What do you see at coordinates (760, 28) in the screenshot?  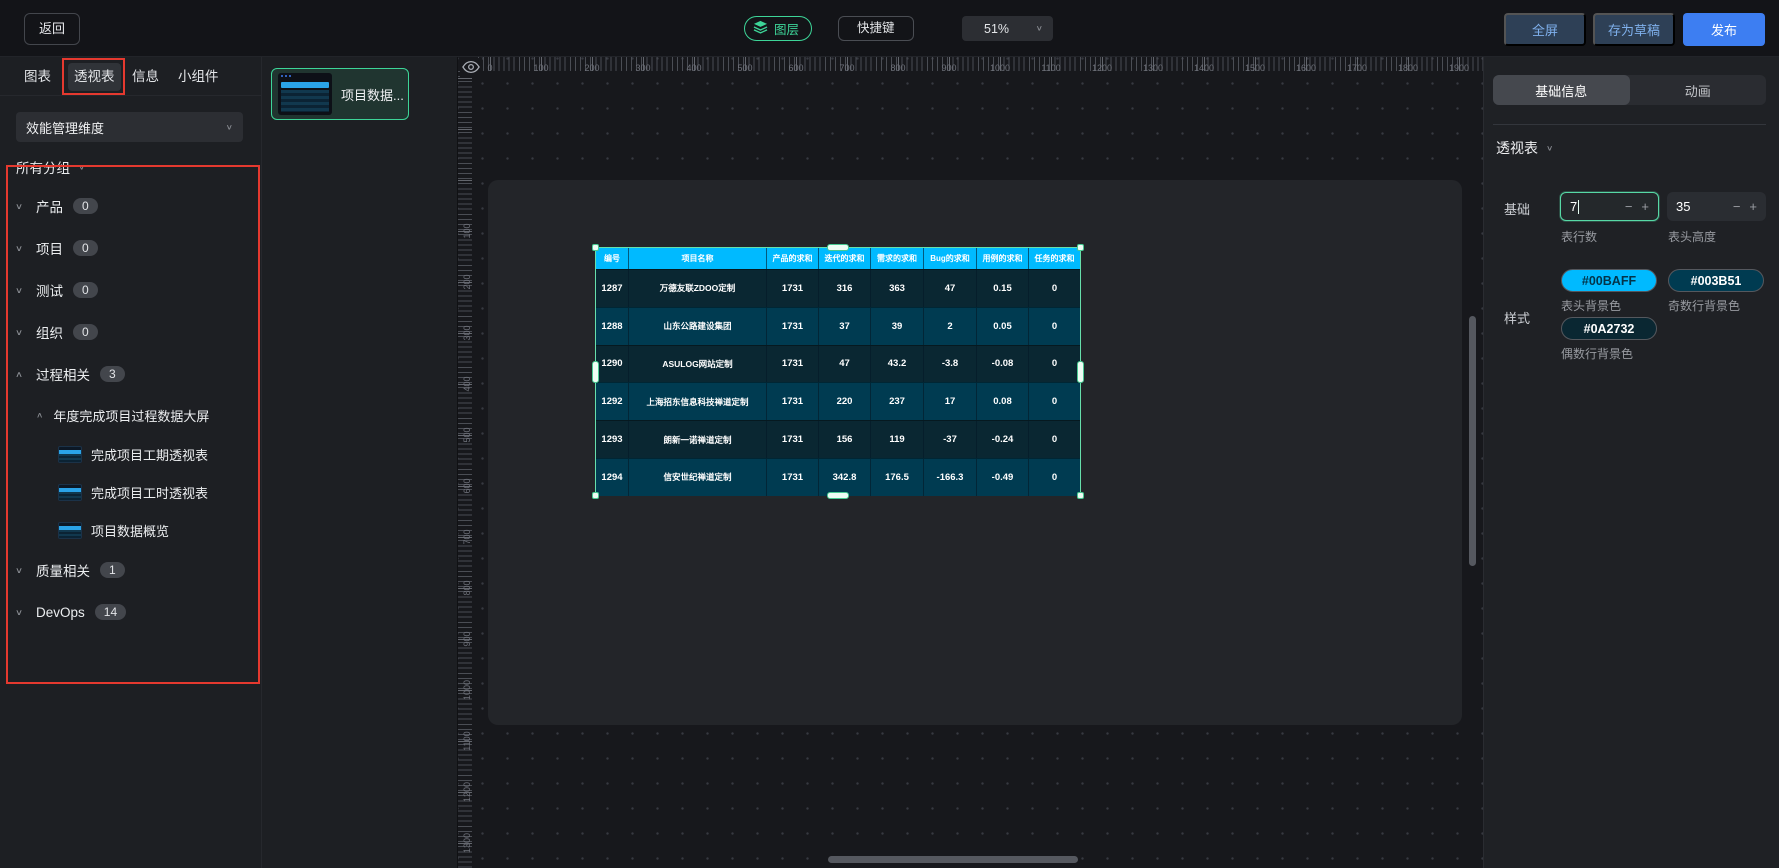 I see `layers-icon` at bounding box center [760, 28].